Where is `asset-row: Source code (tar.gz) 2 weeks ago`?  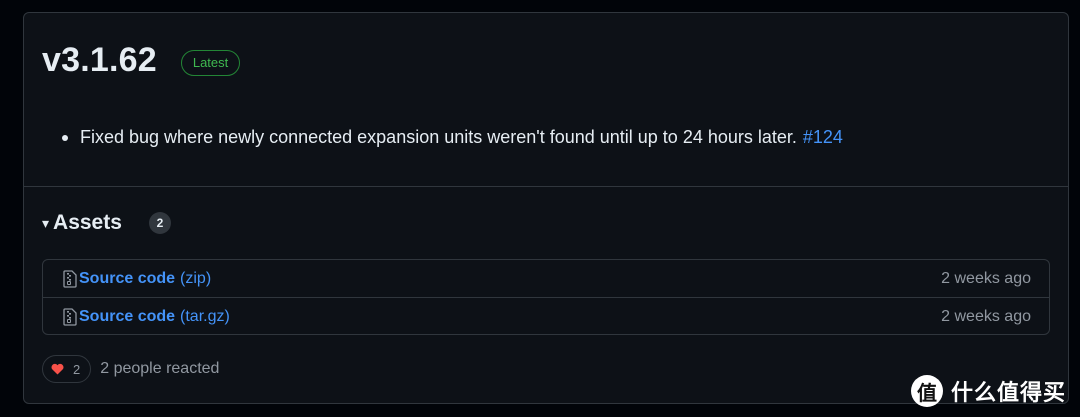 asset-row: Source code (tar.gz) 2 weeks ago is located at coordinates (546, 316).